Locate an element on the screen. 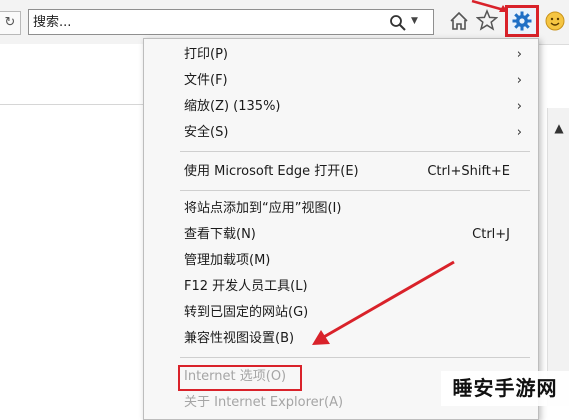 Image resolution: width=569 pixels, height=420 pixels. refresh-button: ↻ is located at coordinates (10, 23).